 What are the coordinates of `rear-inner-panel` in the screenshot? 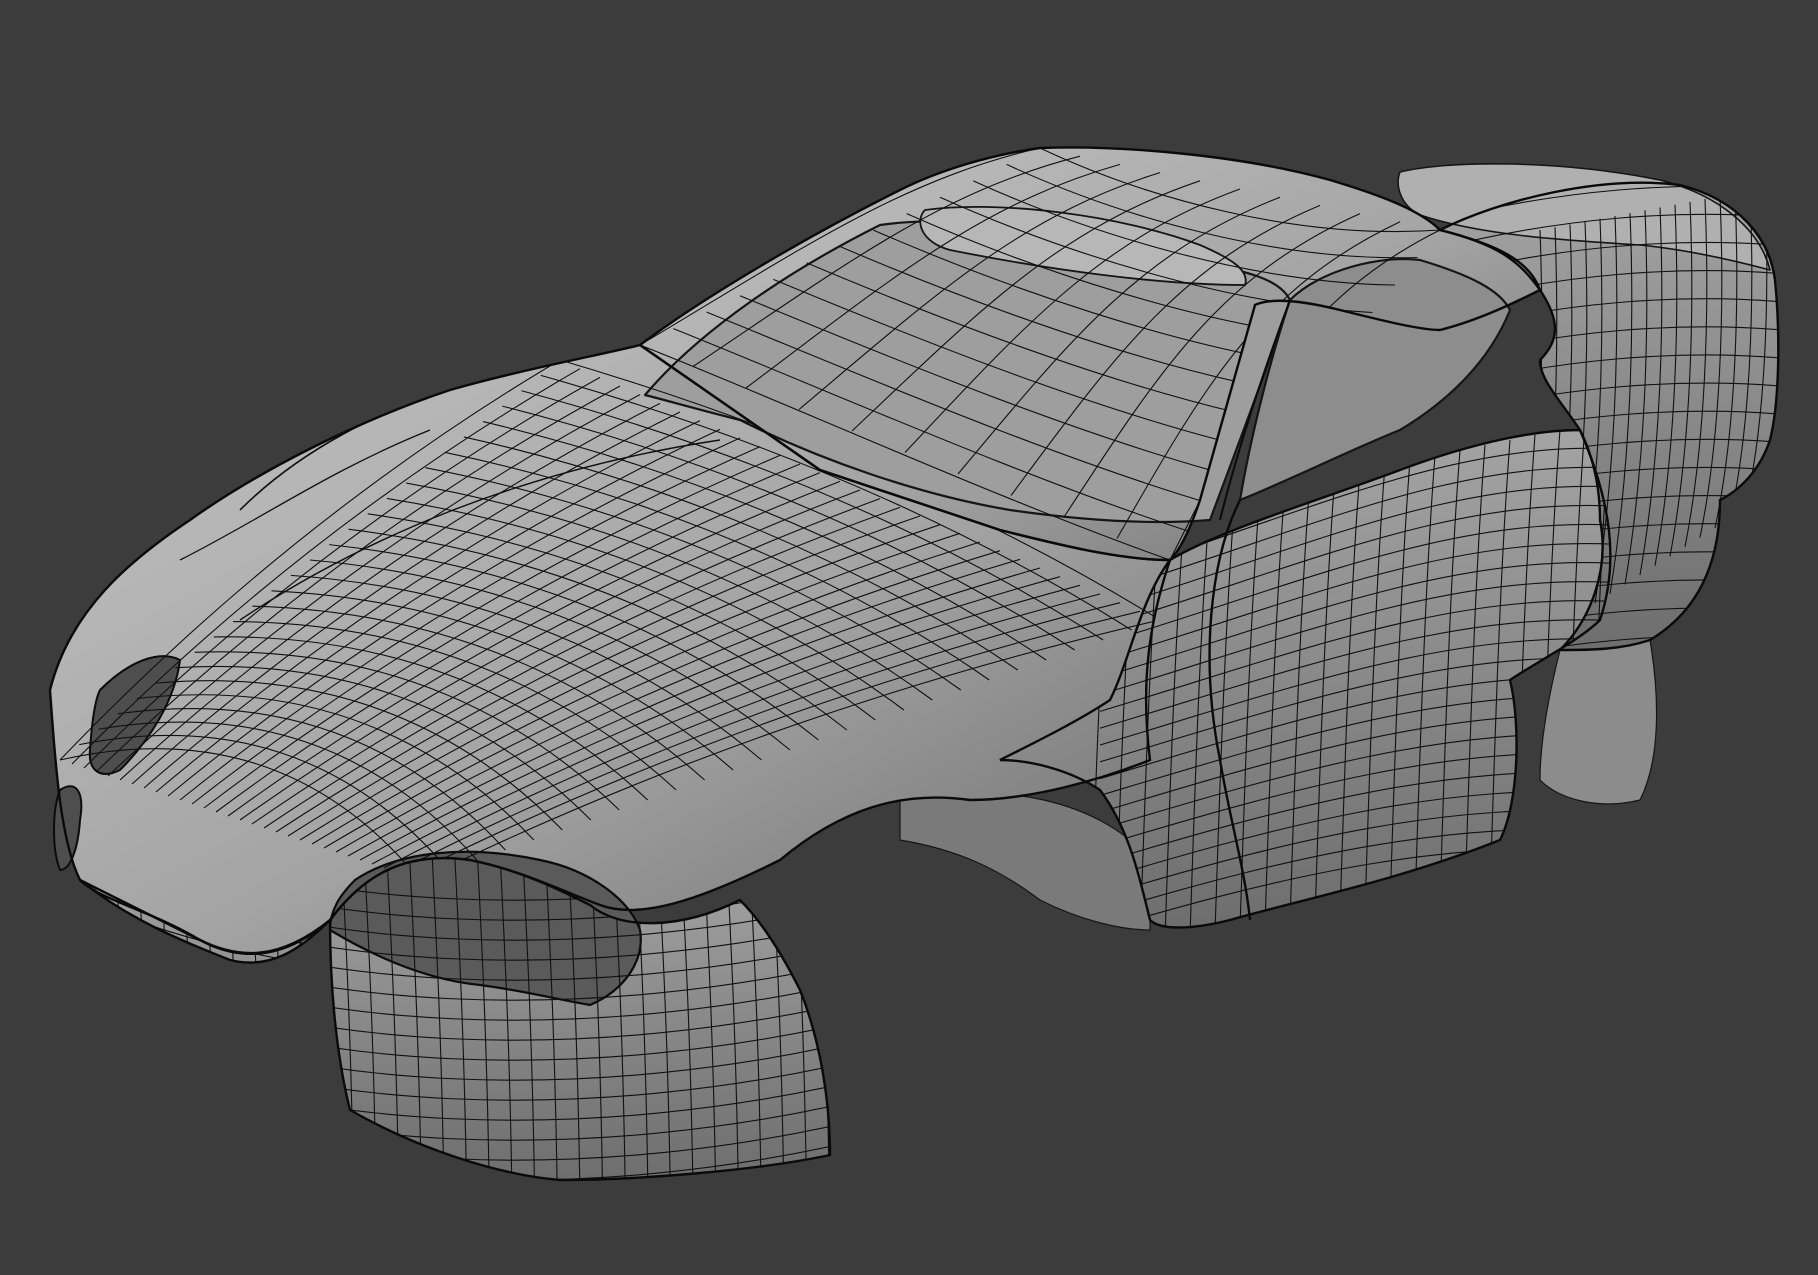 It's located at (1598, 722).